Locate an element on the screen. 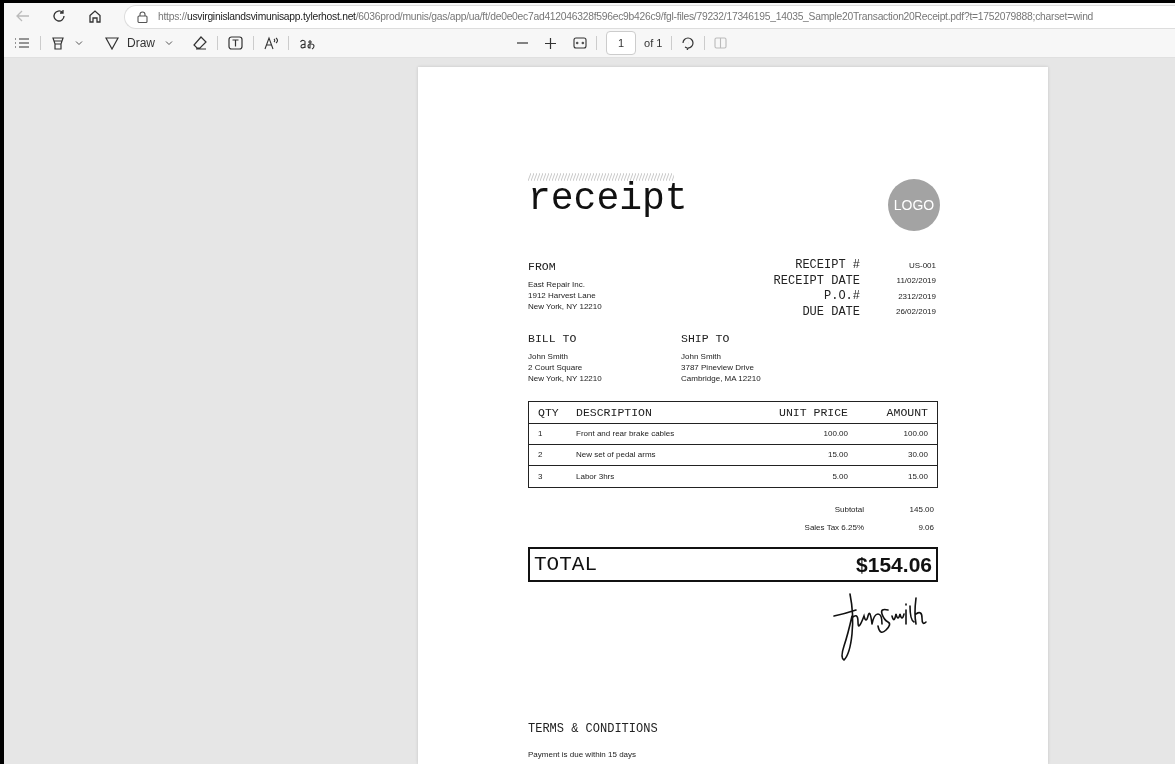  eraser-icon is located at coordinates (200, 43).